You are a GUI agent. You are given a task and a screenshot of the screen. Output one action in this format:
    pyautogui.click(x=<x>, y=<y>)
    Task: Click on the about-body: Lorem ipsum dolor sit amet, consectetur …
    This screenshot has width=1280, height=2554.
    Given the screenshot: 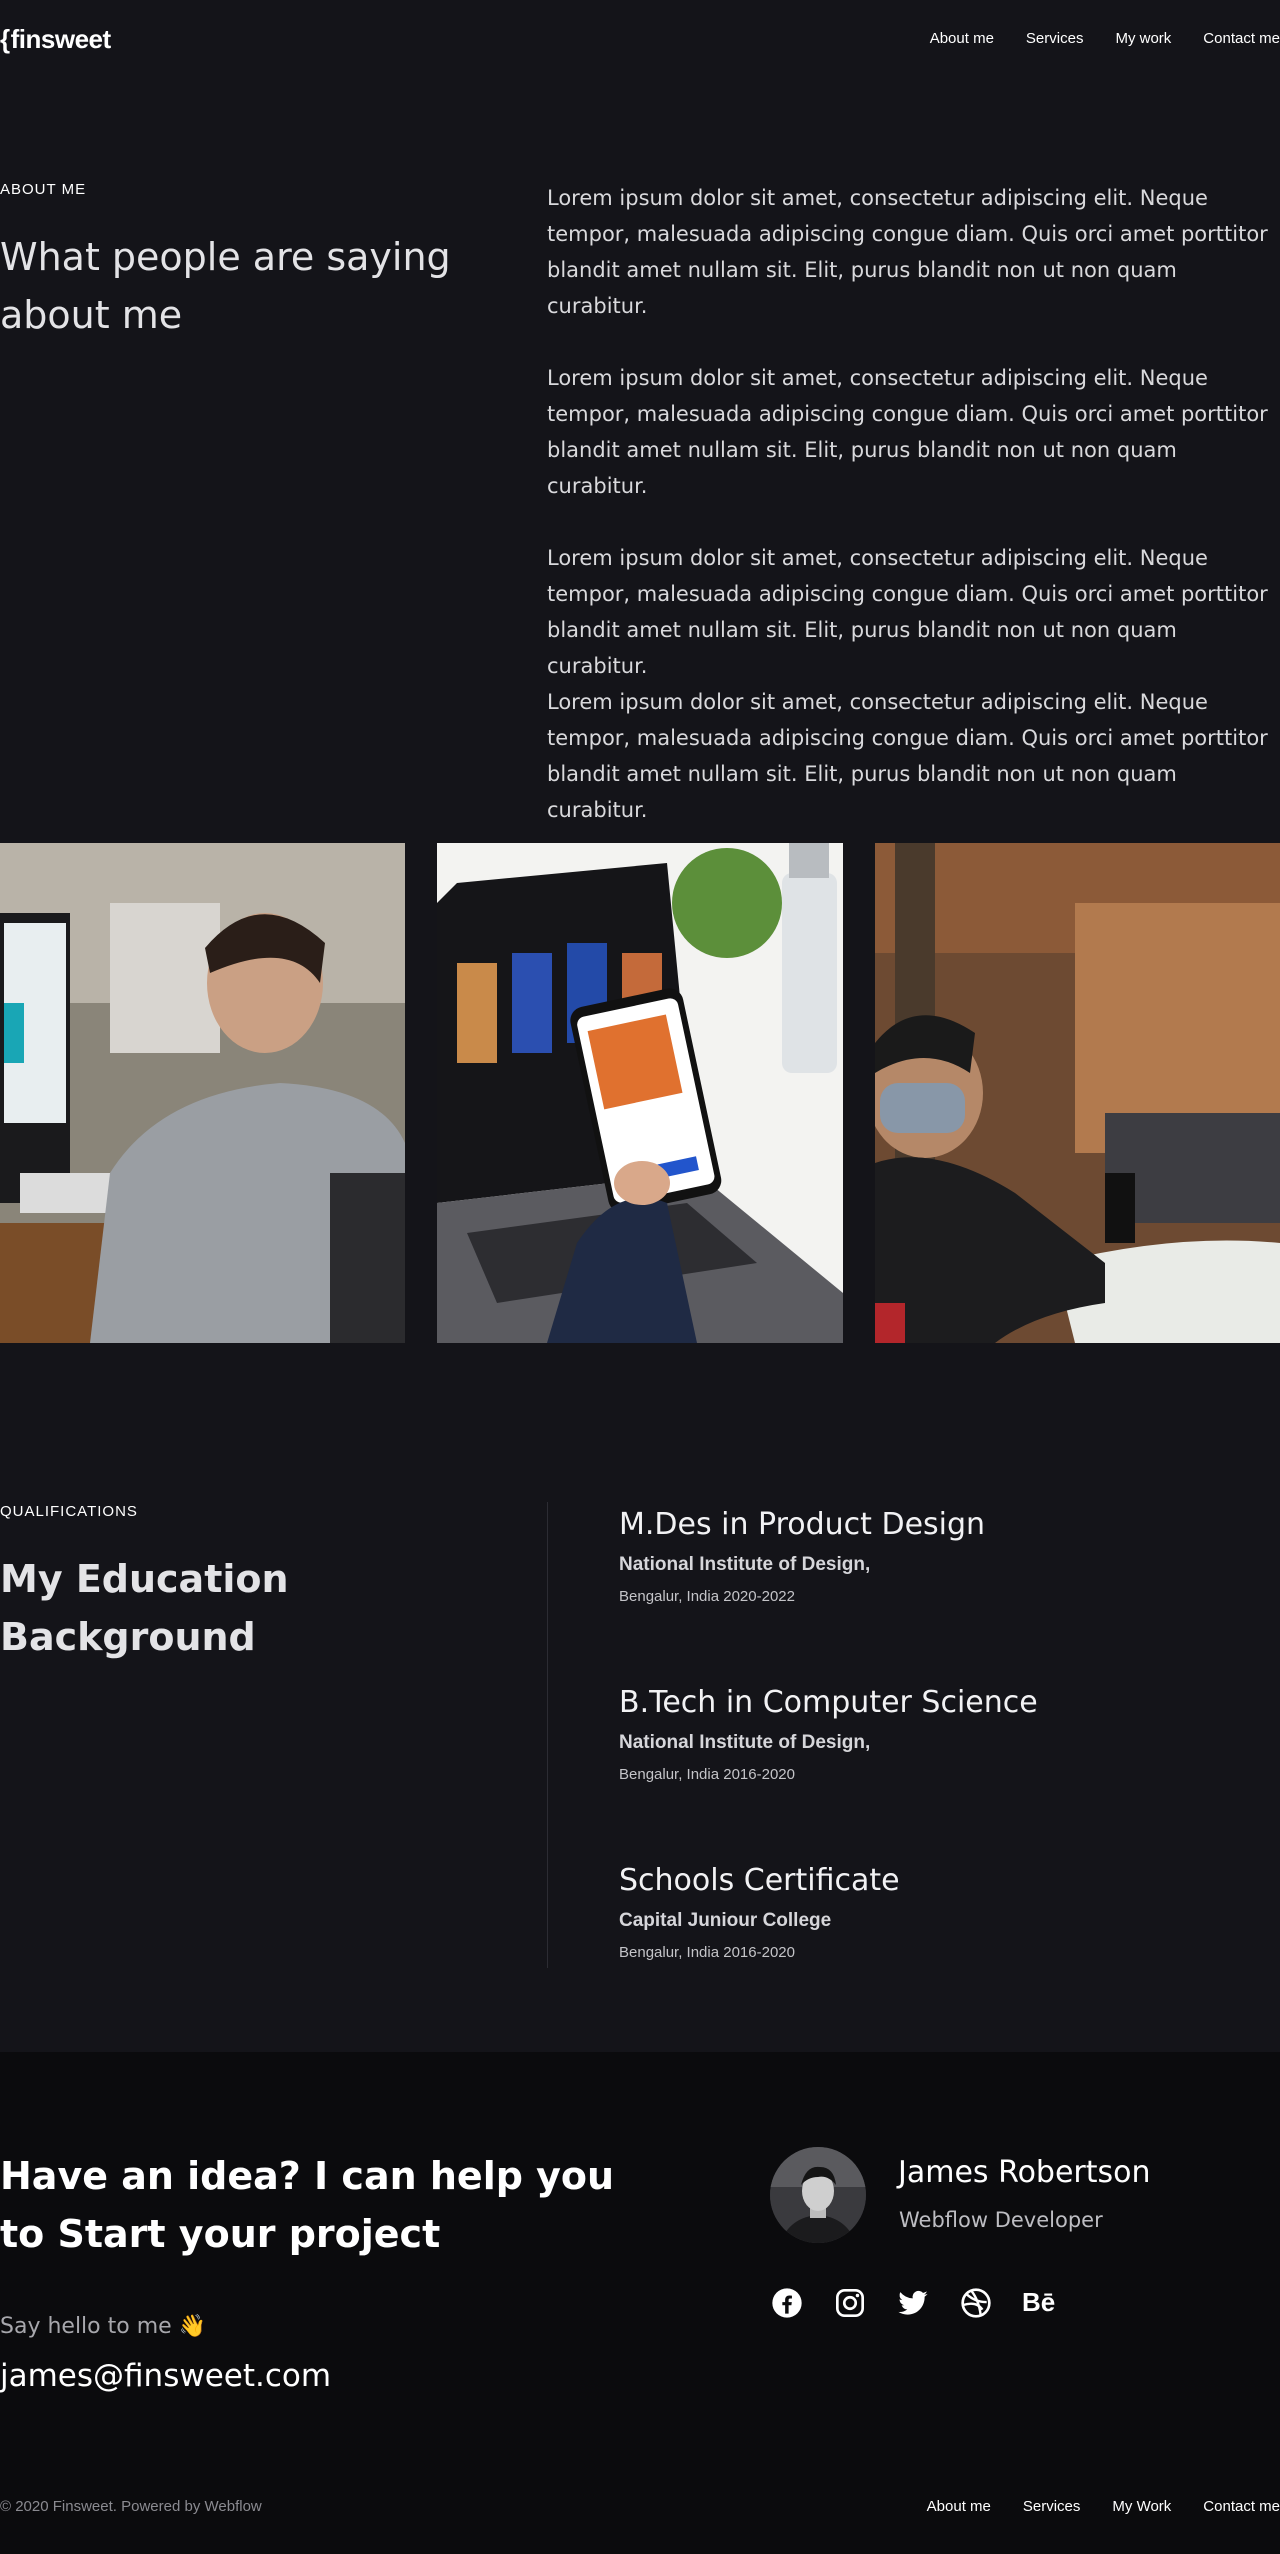 What is the action you would take?
    pyautogui.click(x=913, y=504)
    